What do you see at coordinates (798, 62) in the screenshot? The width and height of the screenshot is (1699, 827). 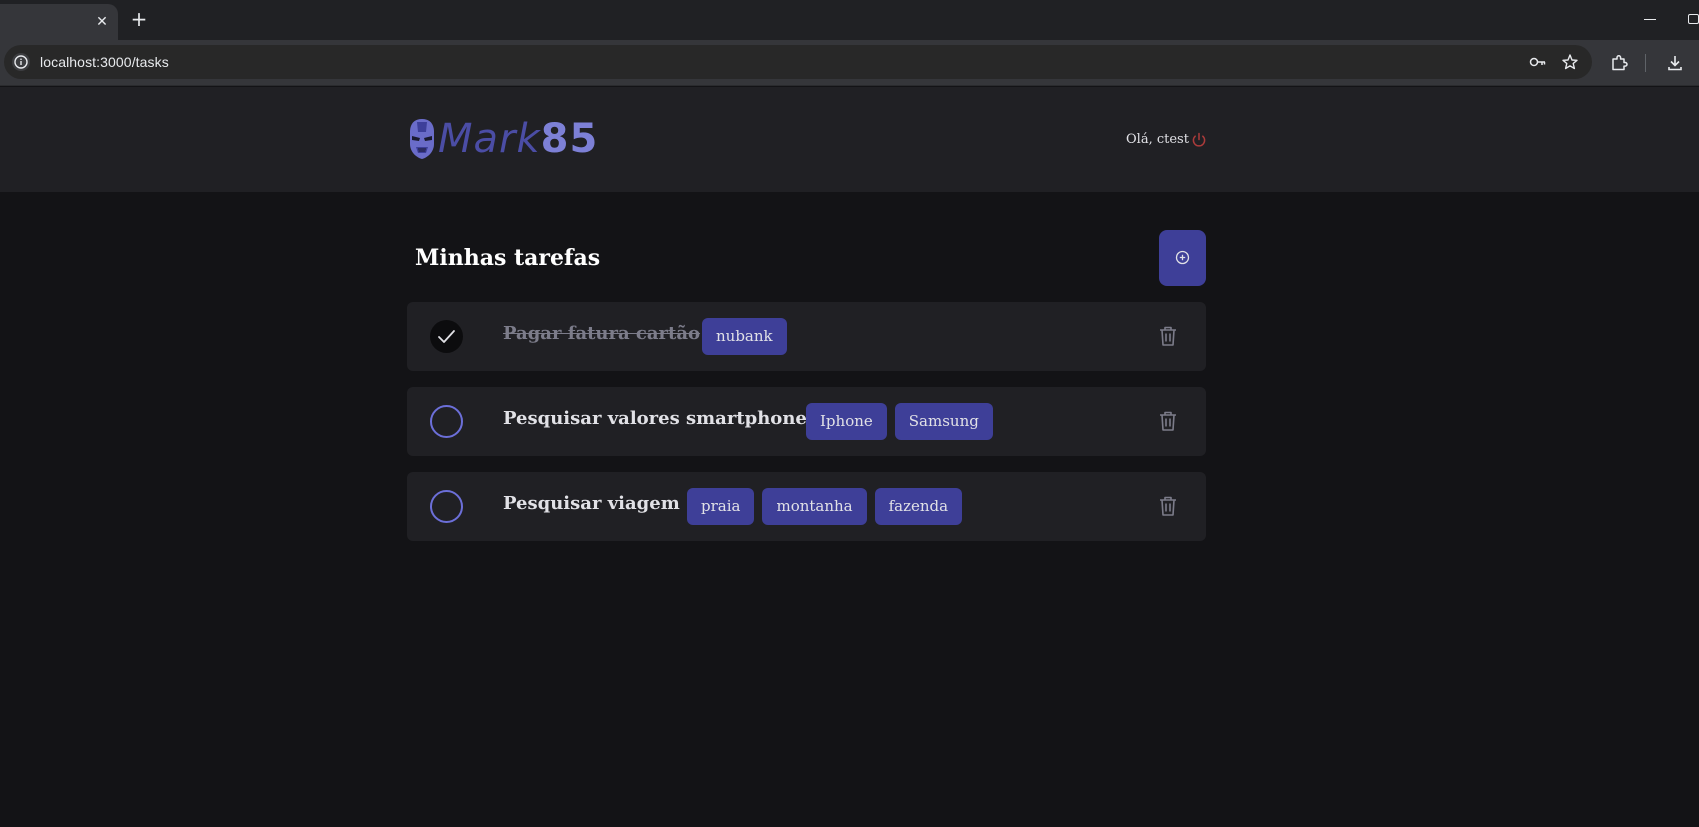 I see `address-bar: localhost:3000/tasks` at bounding box center [798, 62].